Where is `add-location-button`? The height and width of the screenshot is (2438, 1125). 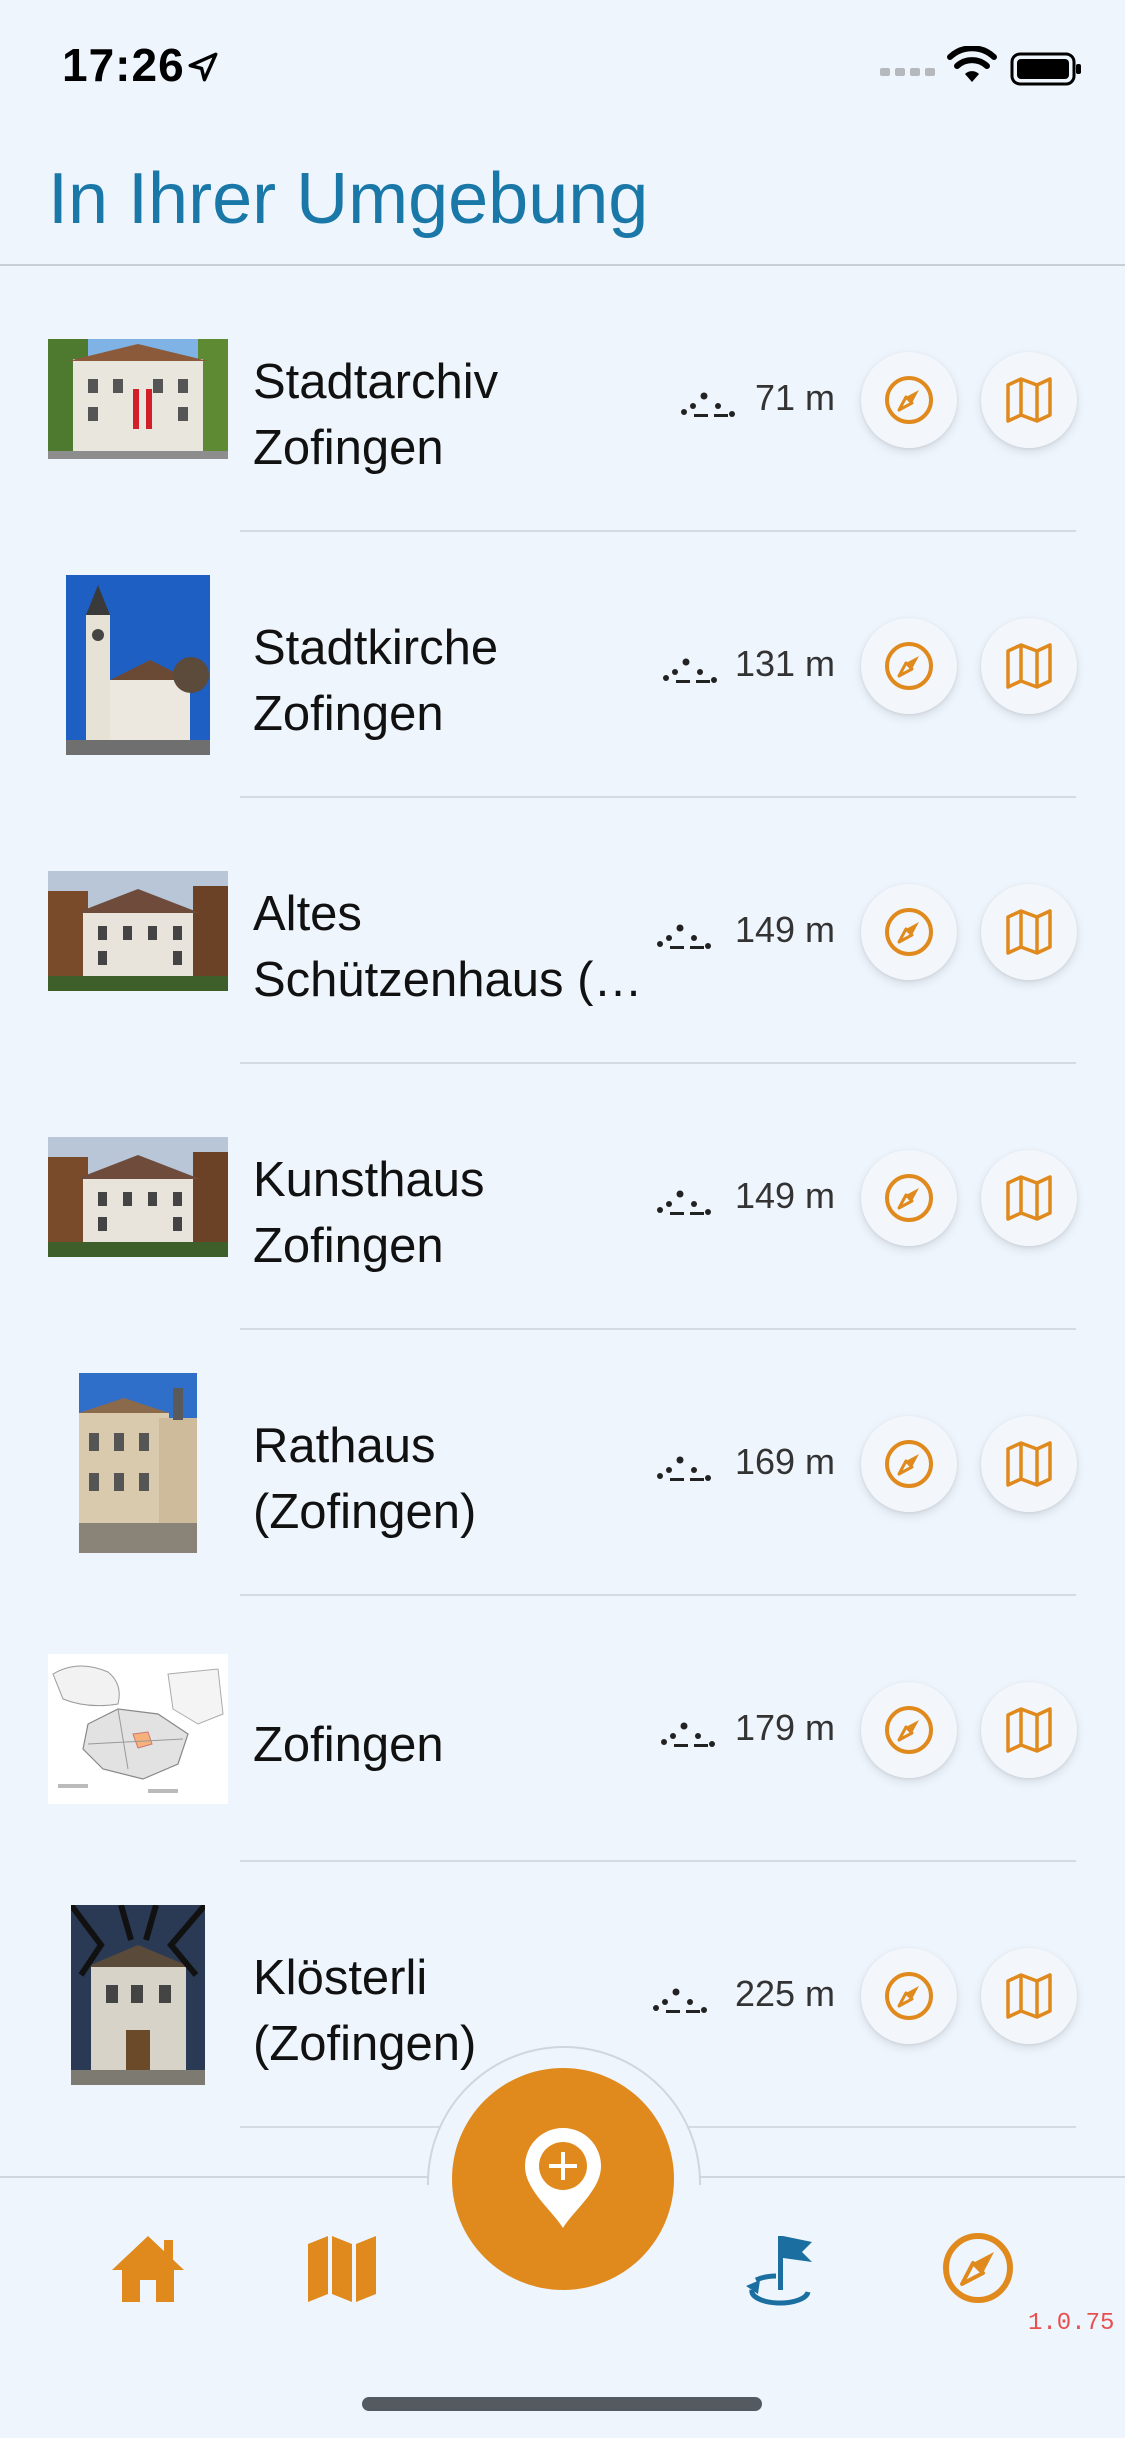 add-location-button is located at coordinates (563, 2179).